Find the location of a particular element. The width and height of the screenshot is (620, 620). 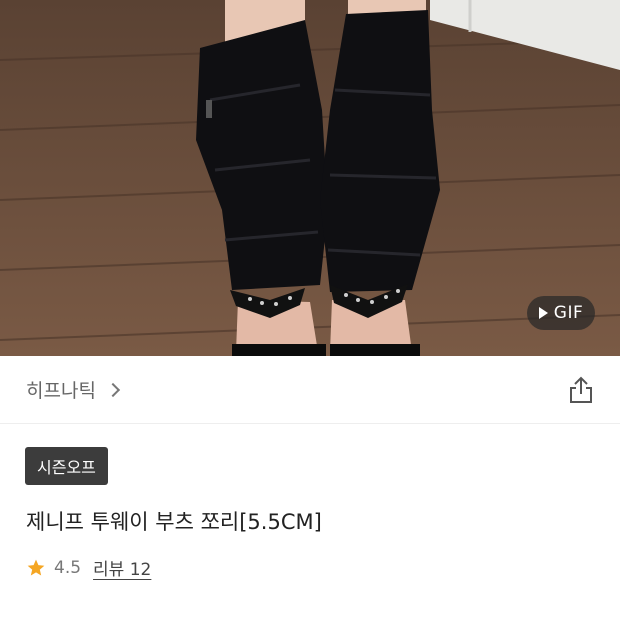

share-button is located at coordinates (581, 390).